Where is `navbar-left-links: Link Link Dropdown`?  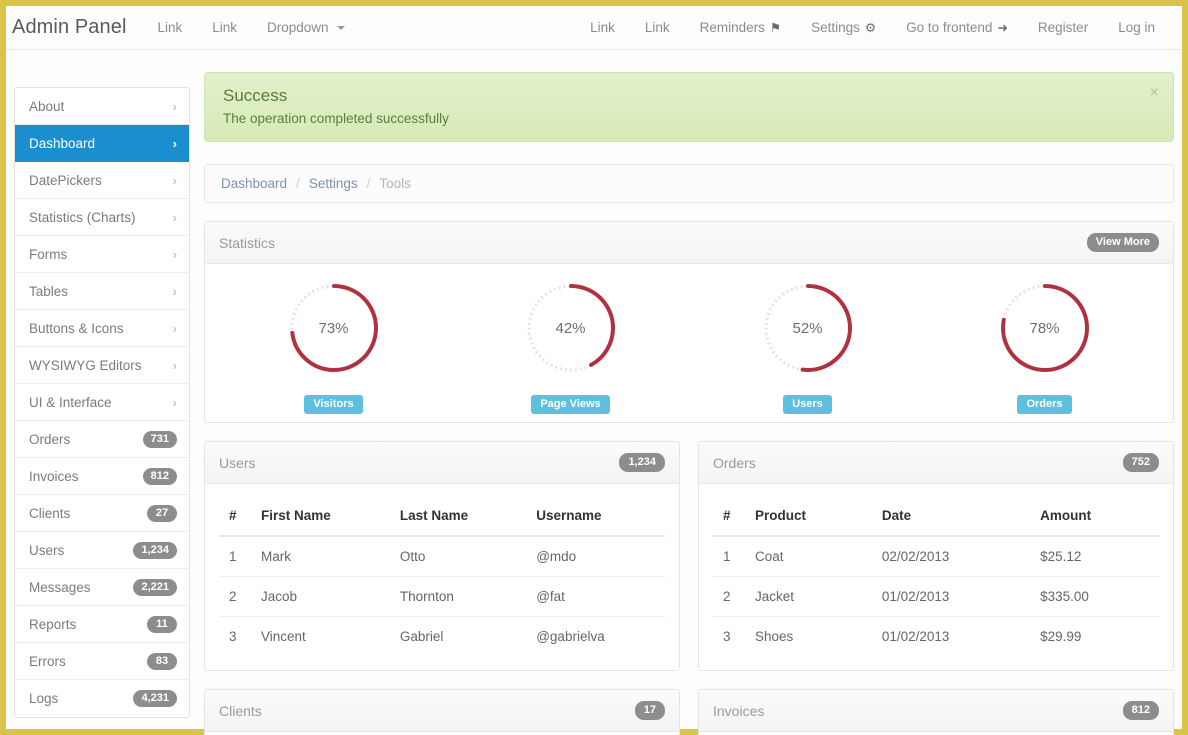 navbar-left-links: Link Link Dropdown is located at coordinates (251, 27).